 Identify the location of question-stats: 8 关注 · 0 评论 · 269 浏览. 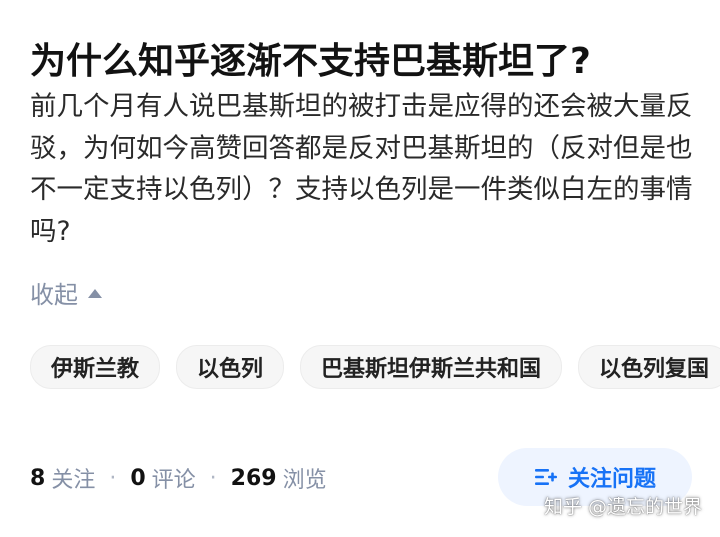
(178, 478).